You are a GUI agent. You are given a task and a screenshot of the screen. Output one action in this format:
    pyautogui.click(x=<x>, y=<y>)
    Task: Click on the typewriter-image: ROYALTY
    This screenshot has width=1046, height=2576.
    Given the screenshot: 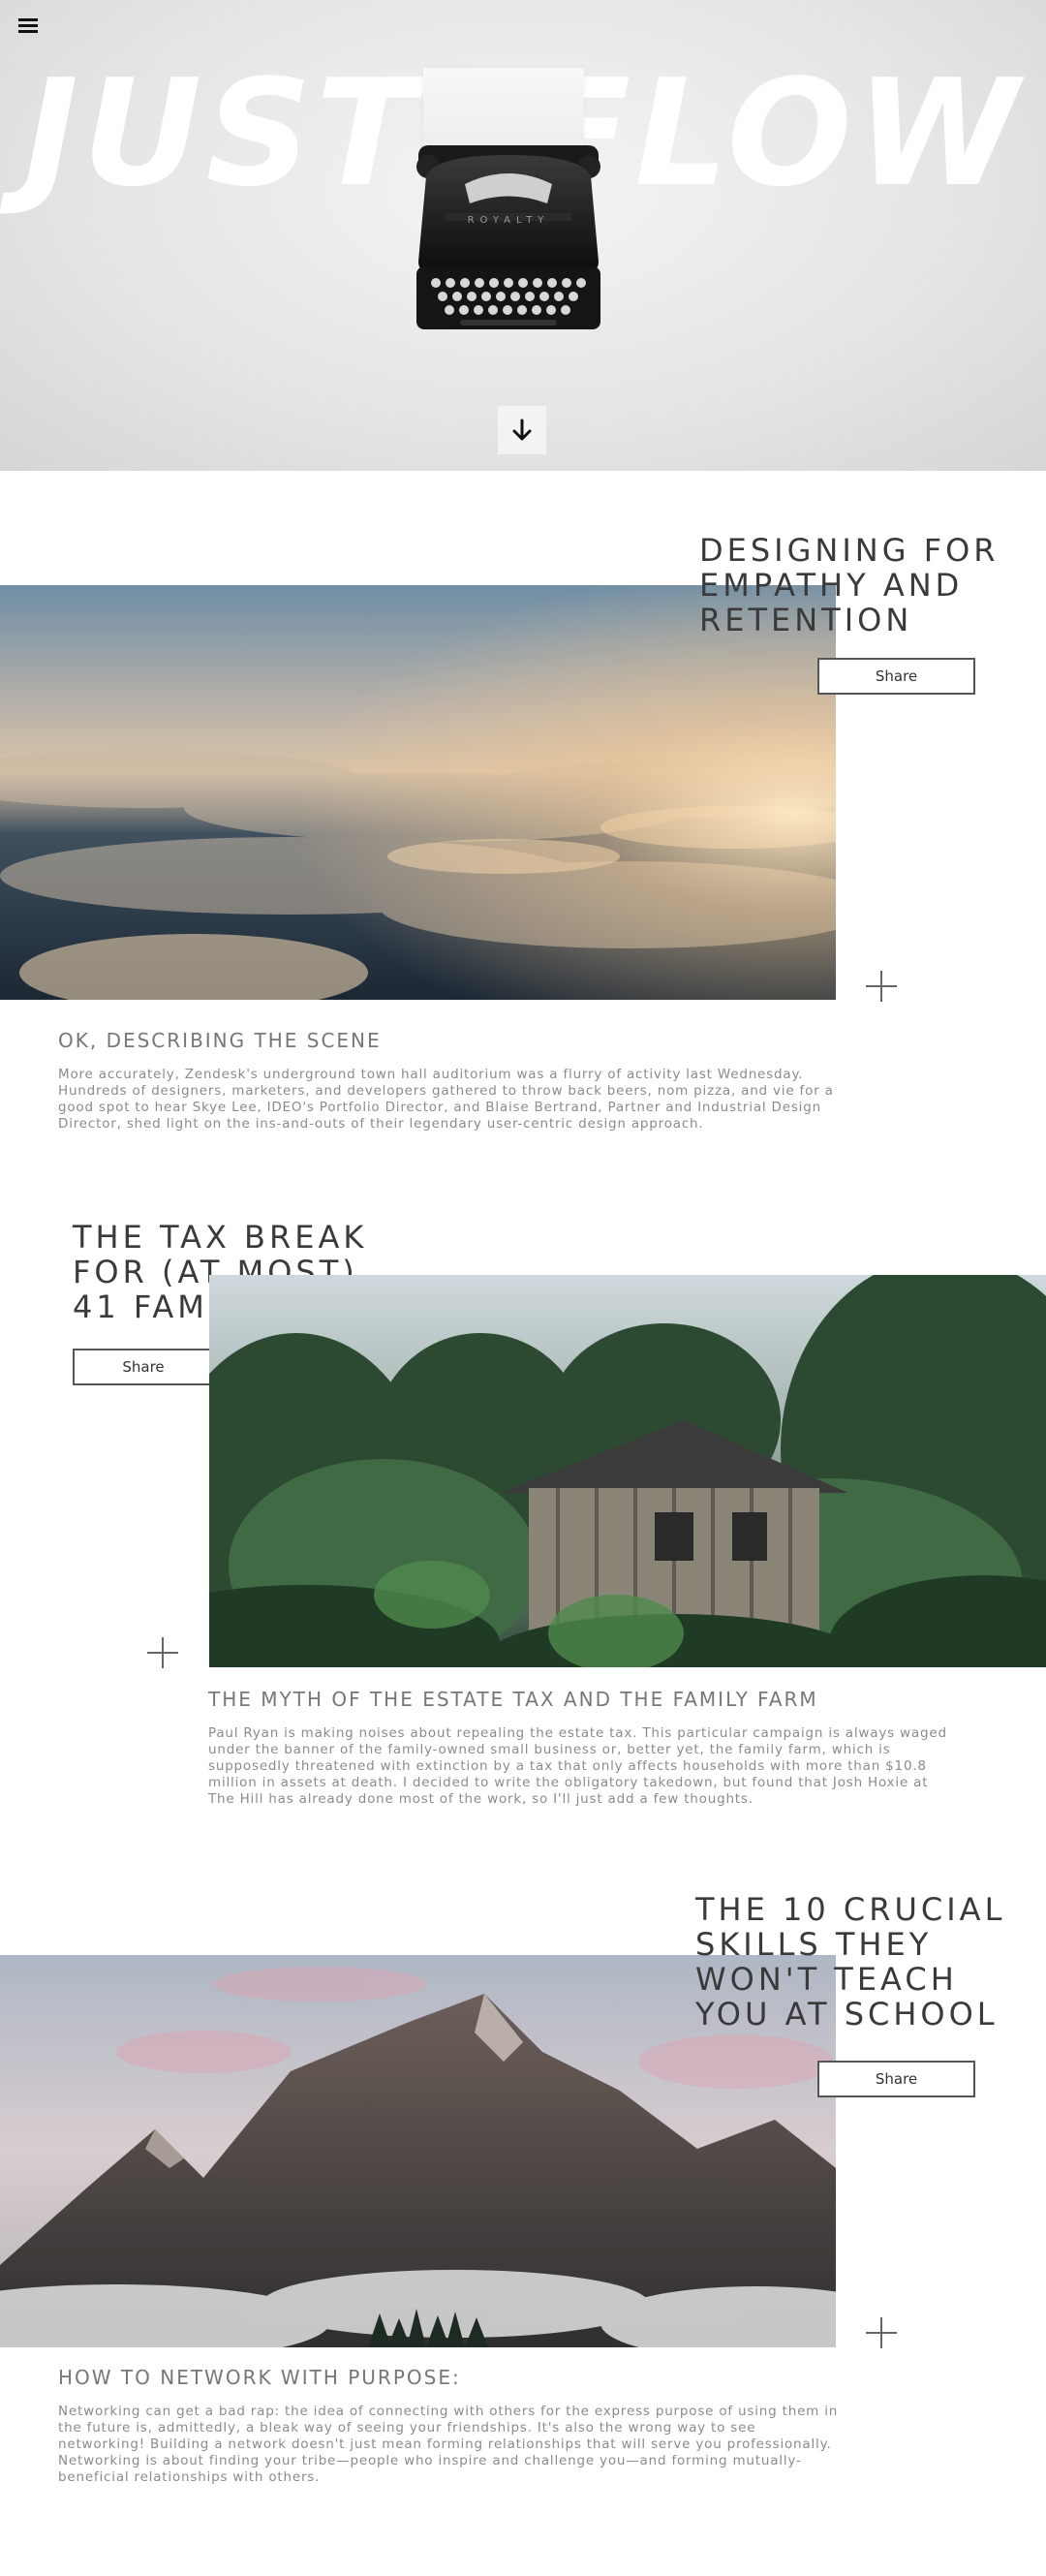 What is the action you would take?
    pyautogui.click(x=508, y=237)
    